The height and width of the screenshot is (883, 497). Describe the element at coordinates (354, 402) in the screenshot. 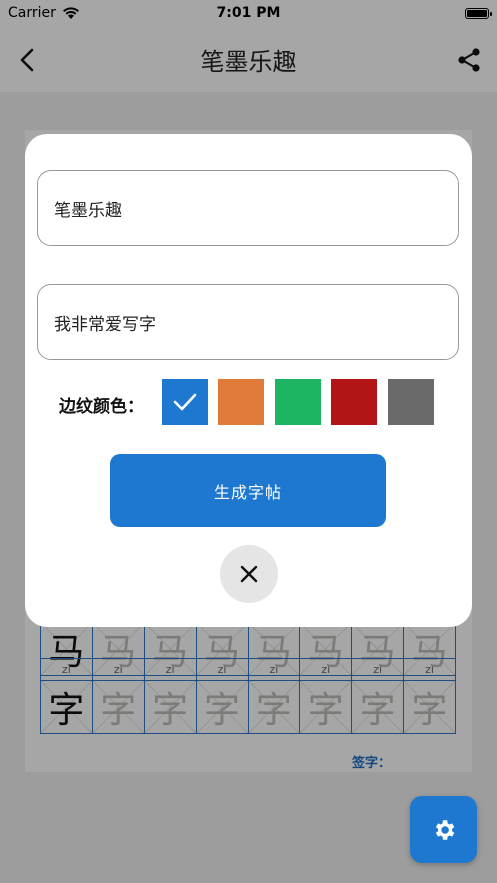

I see `color-swatch-red` at that location.